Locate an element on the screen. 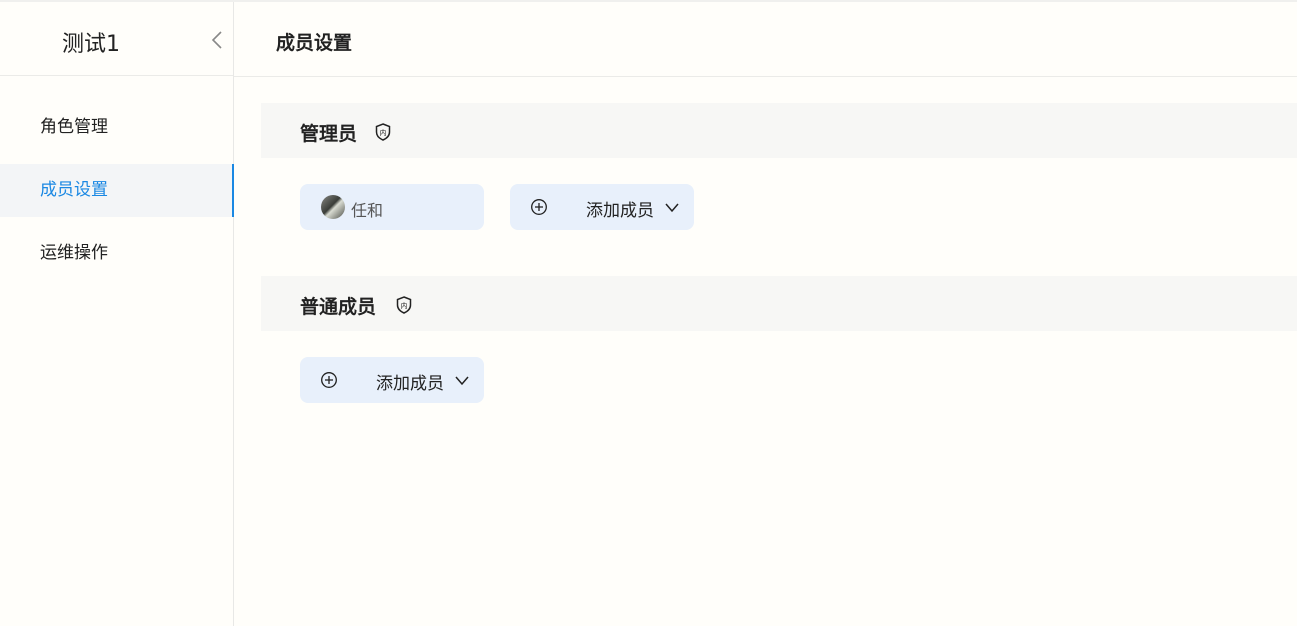 This screenshot has height=626, width=1297. avatar is located at coordinates (333, 207).